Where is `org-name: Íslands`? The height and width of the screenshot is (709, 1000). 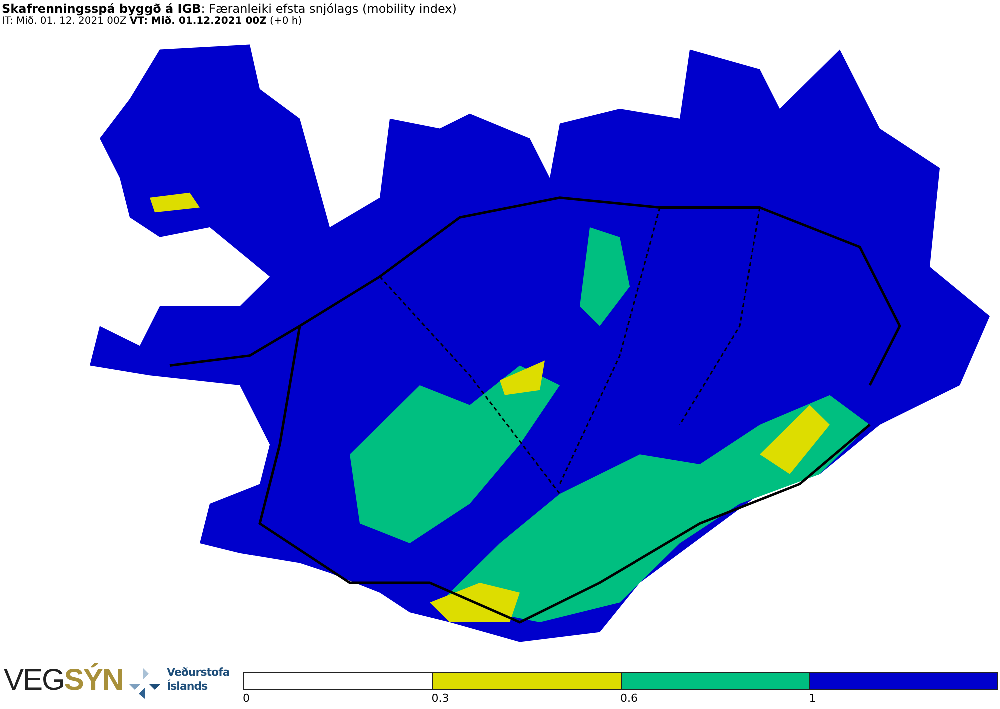 org-name: Íslands is located at coordinates (188, 687).